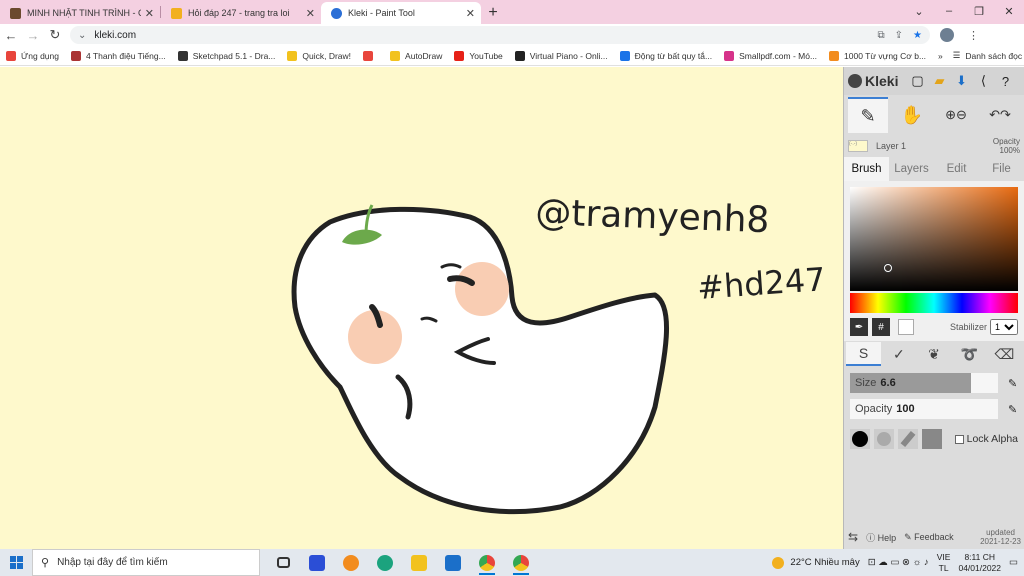 This screenshot has height=576, width=1024. Describe the element at coordinates (283, 562) in the screenshot. I see `task-view-icon` at that location.